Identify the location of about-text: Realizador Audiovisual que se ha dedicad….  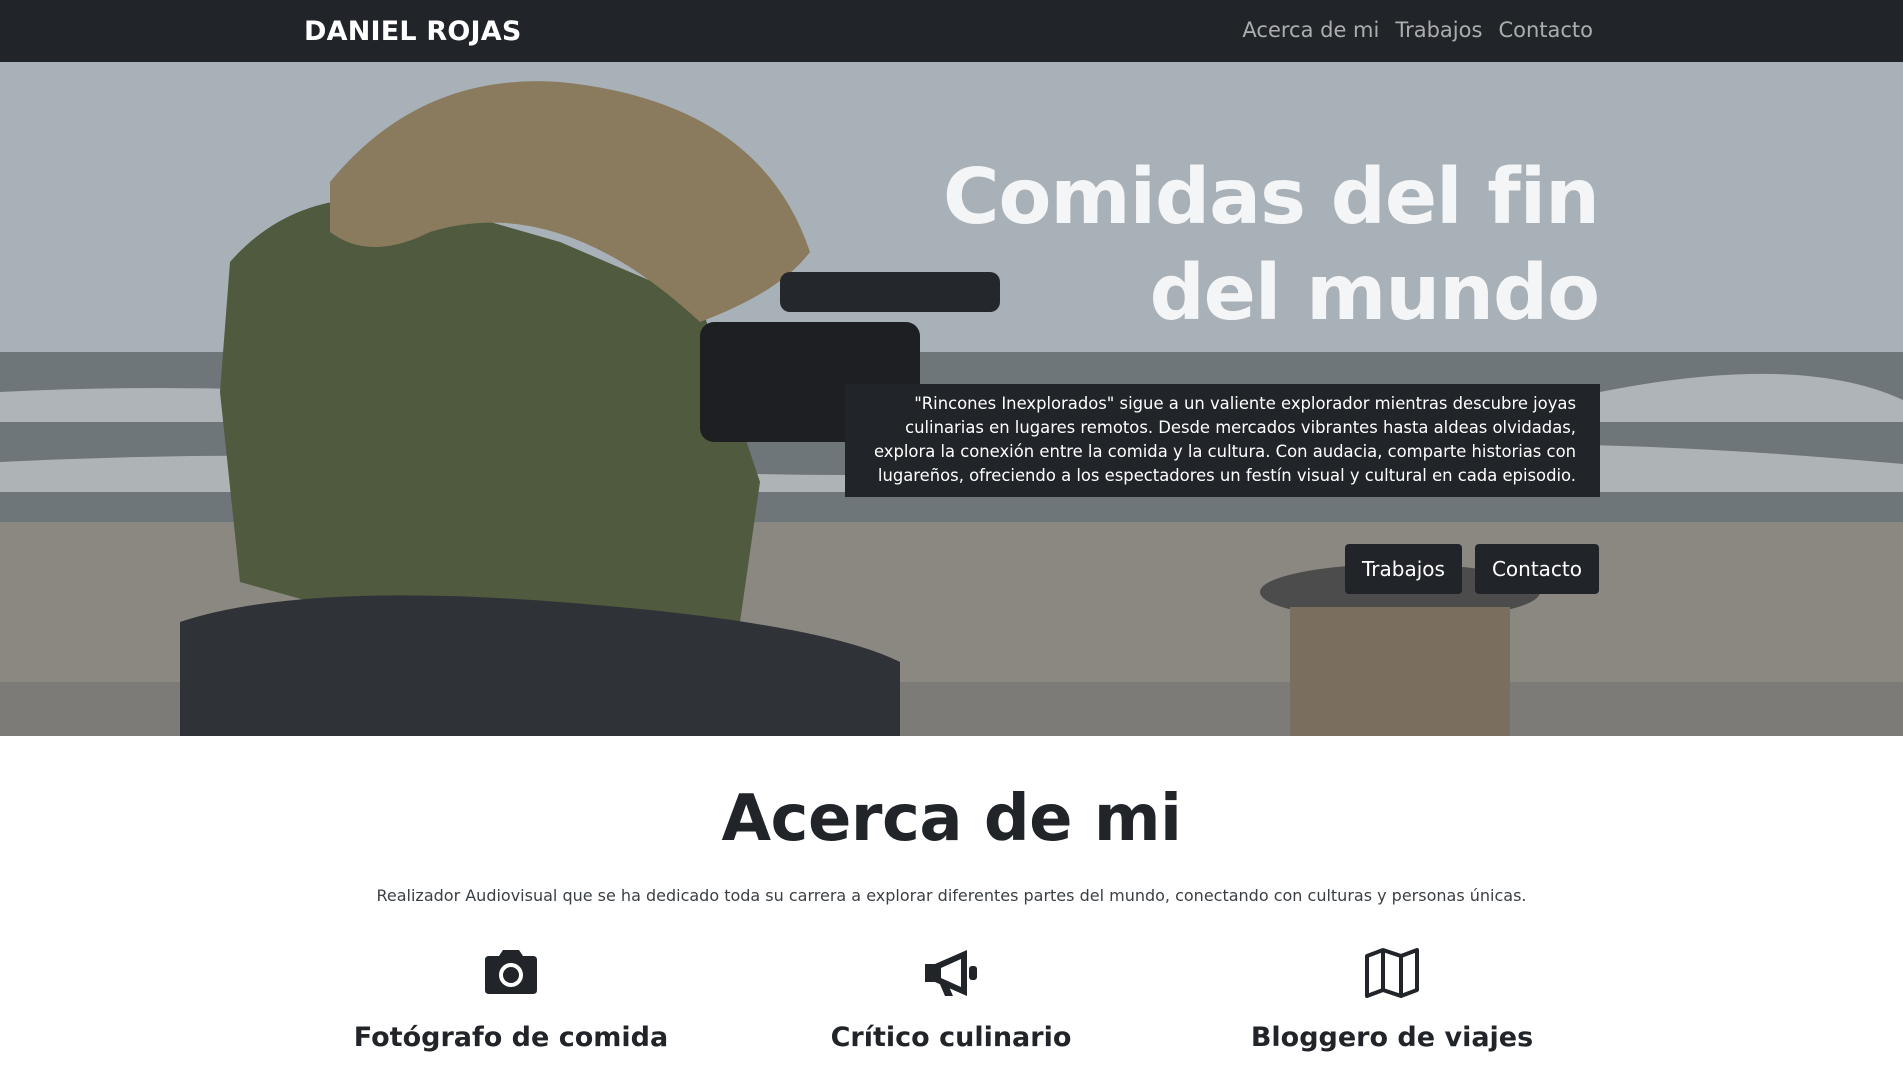
(951, 895).